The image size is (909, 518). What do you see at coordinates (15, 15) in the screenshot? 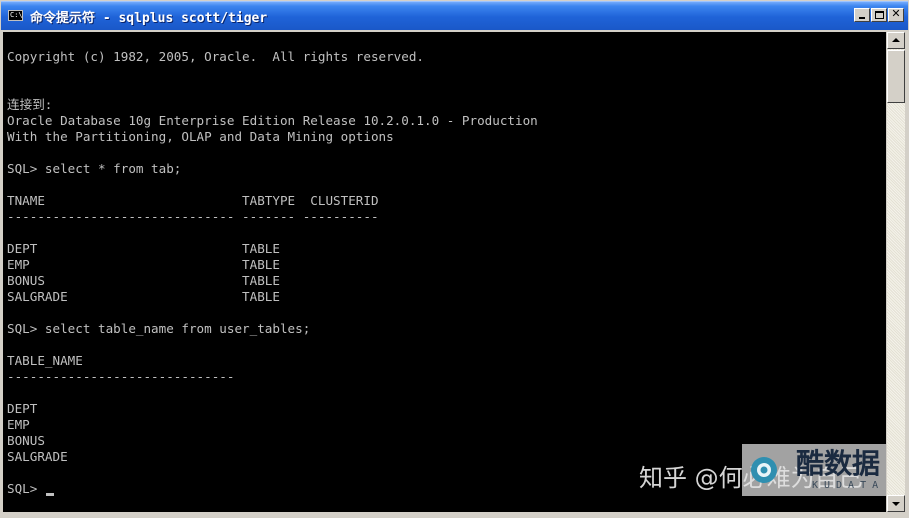
I see `console-window-icon: C:\` at bounding box center [15, 15].